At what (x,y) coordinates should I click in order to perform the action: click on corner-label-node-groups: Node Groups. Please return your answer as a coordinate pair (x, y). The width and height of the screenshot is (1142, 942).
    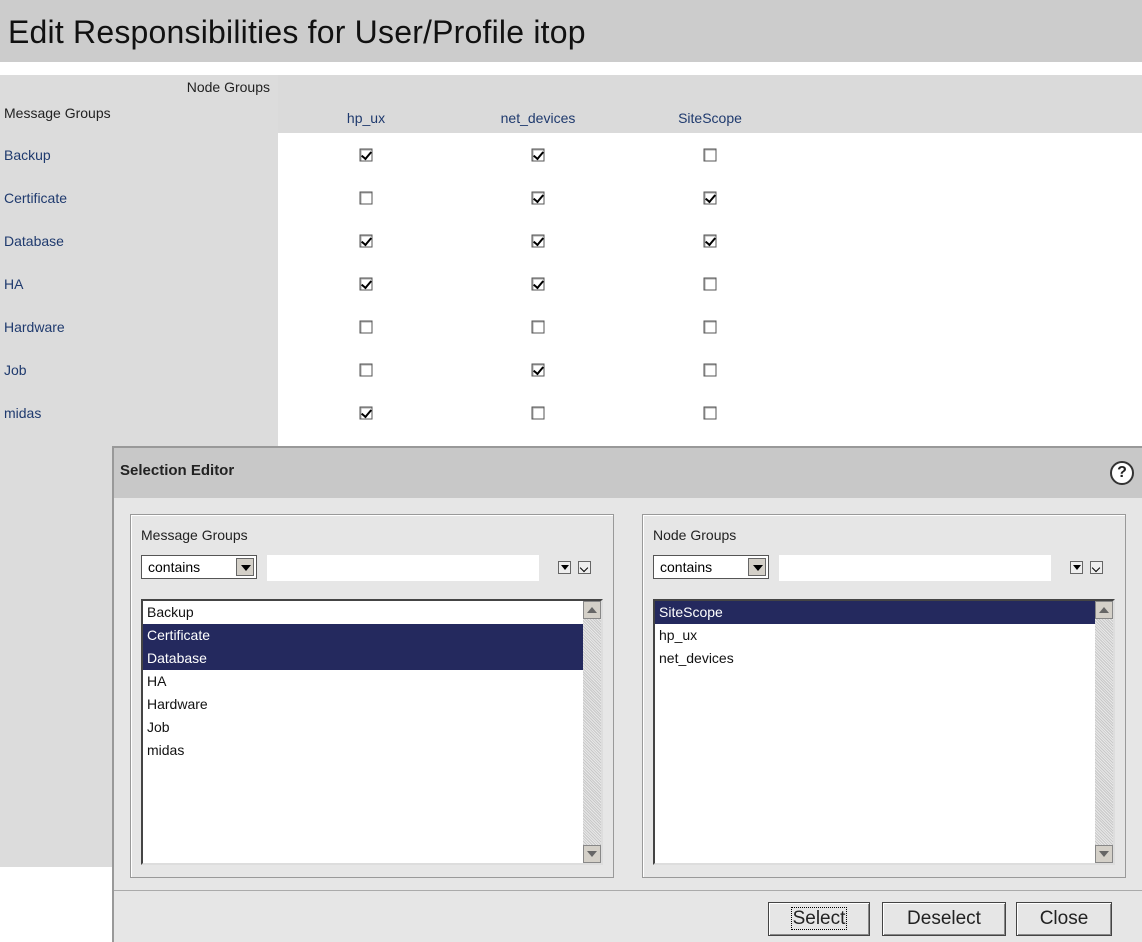
    Looking at the image, I should click on (228, 87).